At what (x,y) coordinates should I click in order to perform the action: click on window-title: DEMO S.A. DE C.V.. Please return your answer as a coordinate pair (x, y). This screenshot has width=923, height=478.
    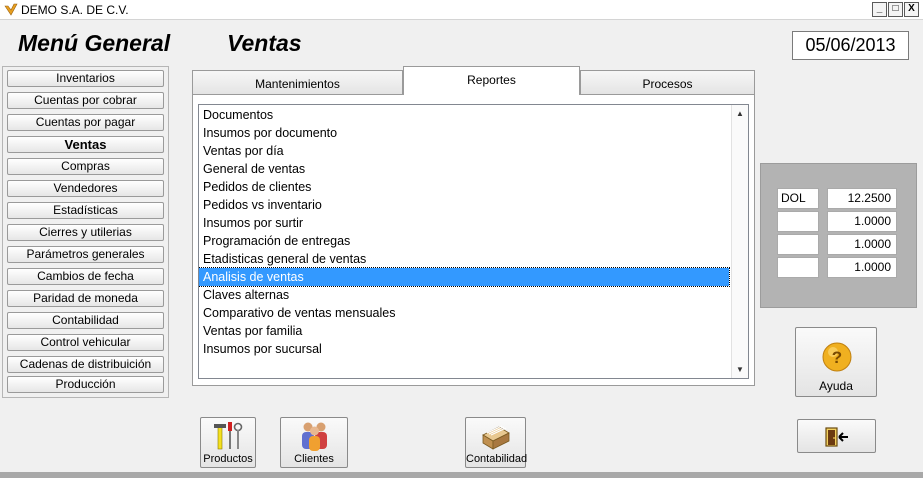
    Looking at the image, I should click on (75, 10).